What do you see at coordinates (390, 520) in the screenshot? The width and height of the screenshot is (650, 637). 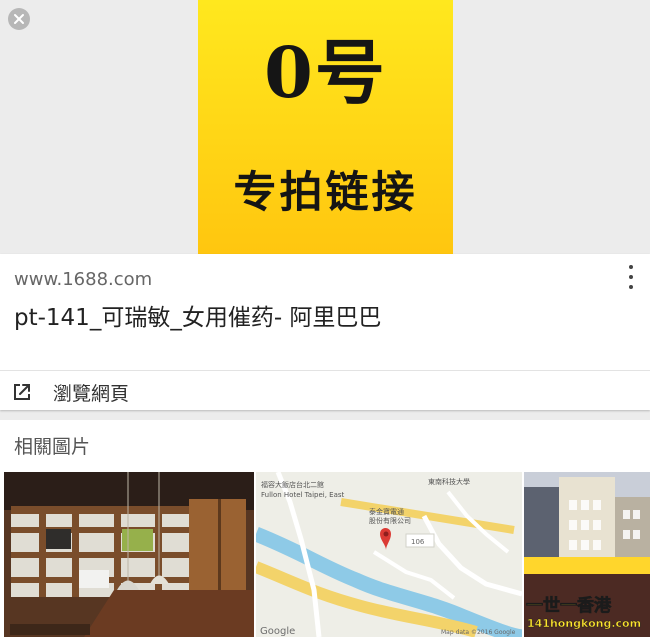 I see `map-label: 股份有限公司` at bounding box center [390, 520].